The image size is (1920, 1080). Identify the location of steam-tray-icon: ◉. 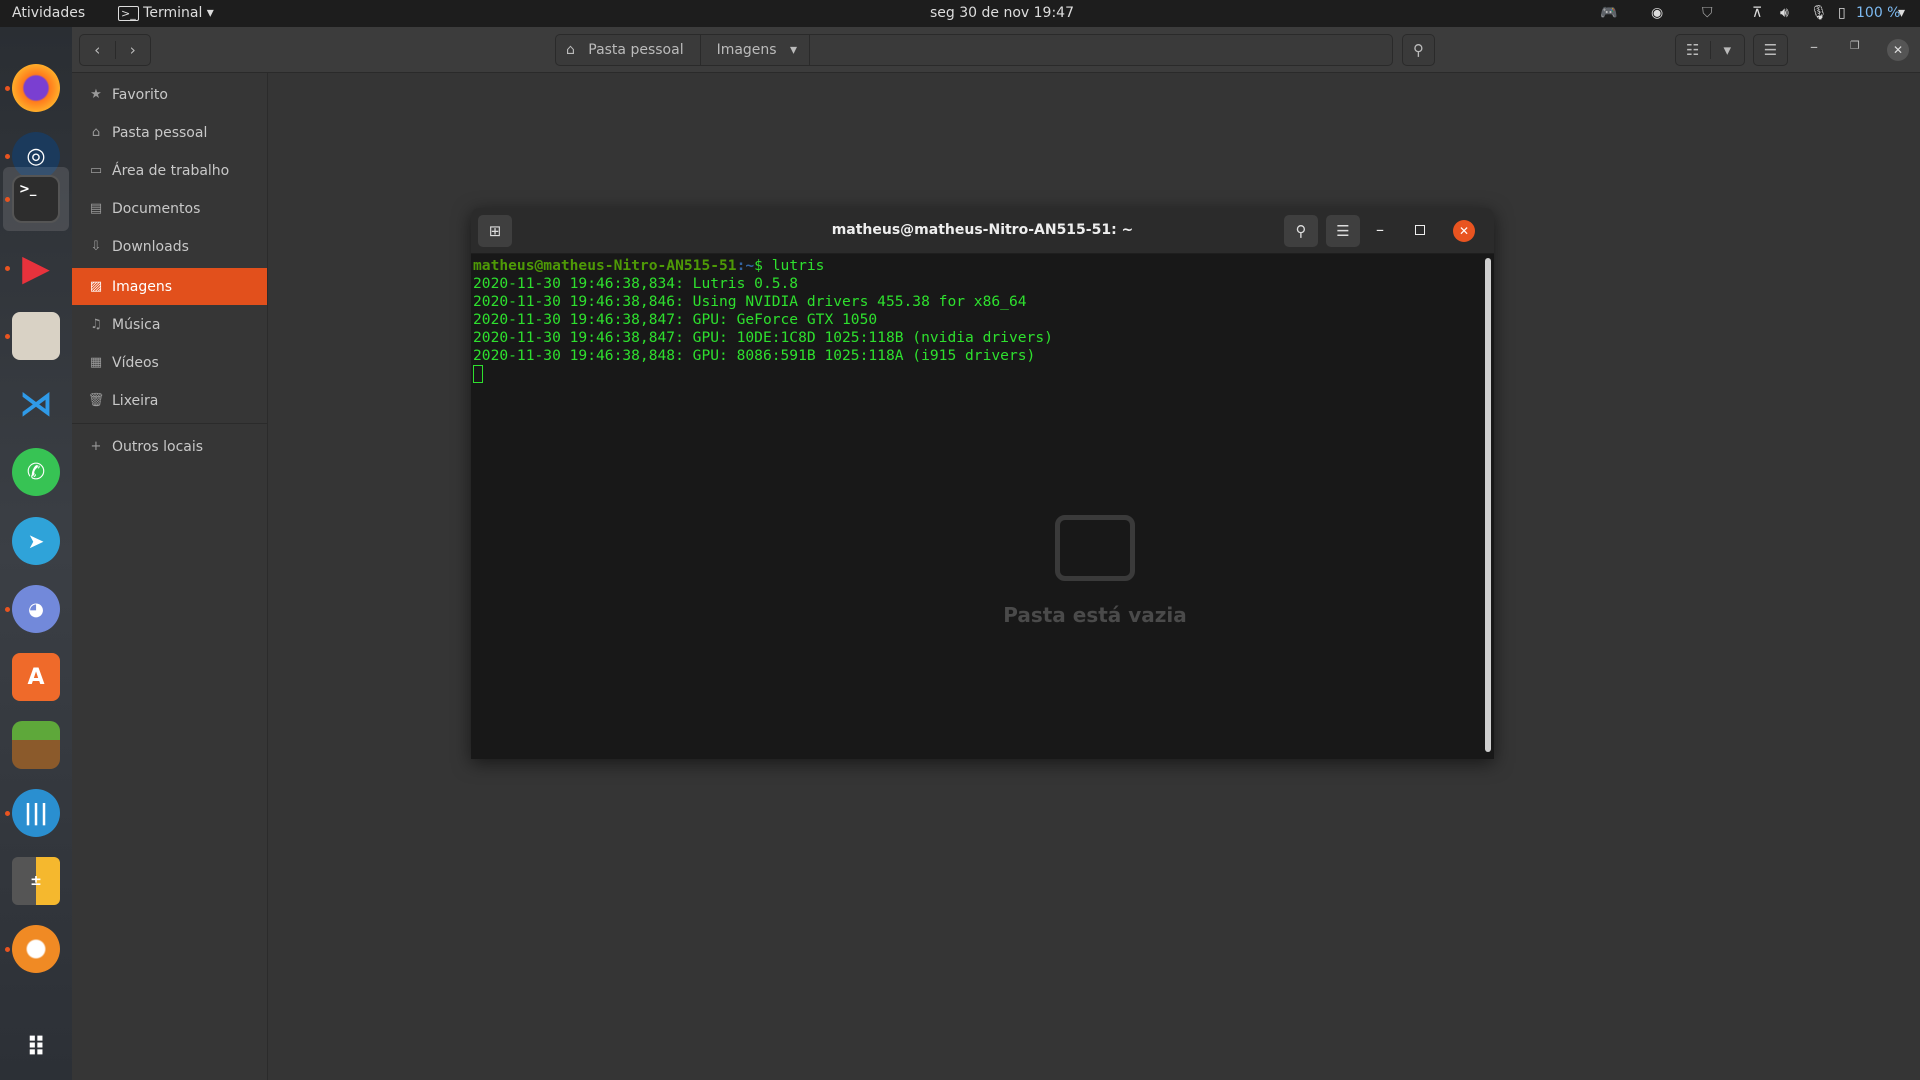
(1657, 13).